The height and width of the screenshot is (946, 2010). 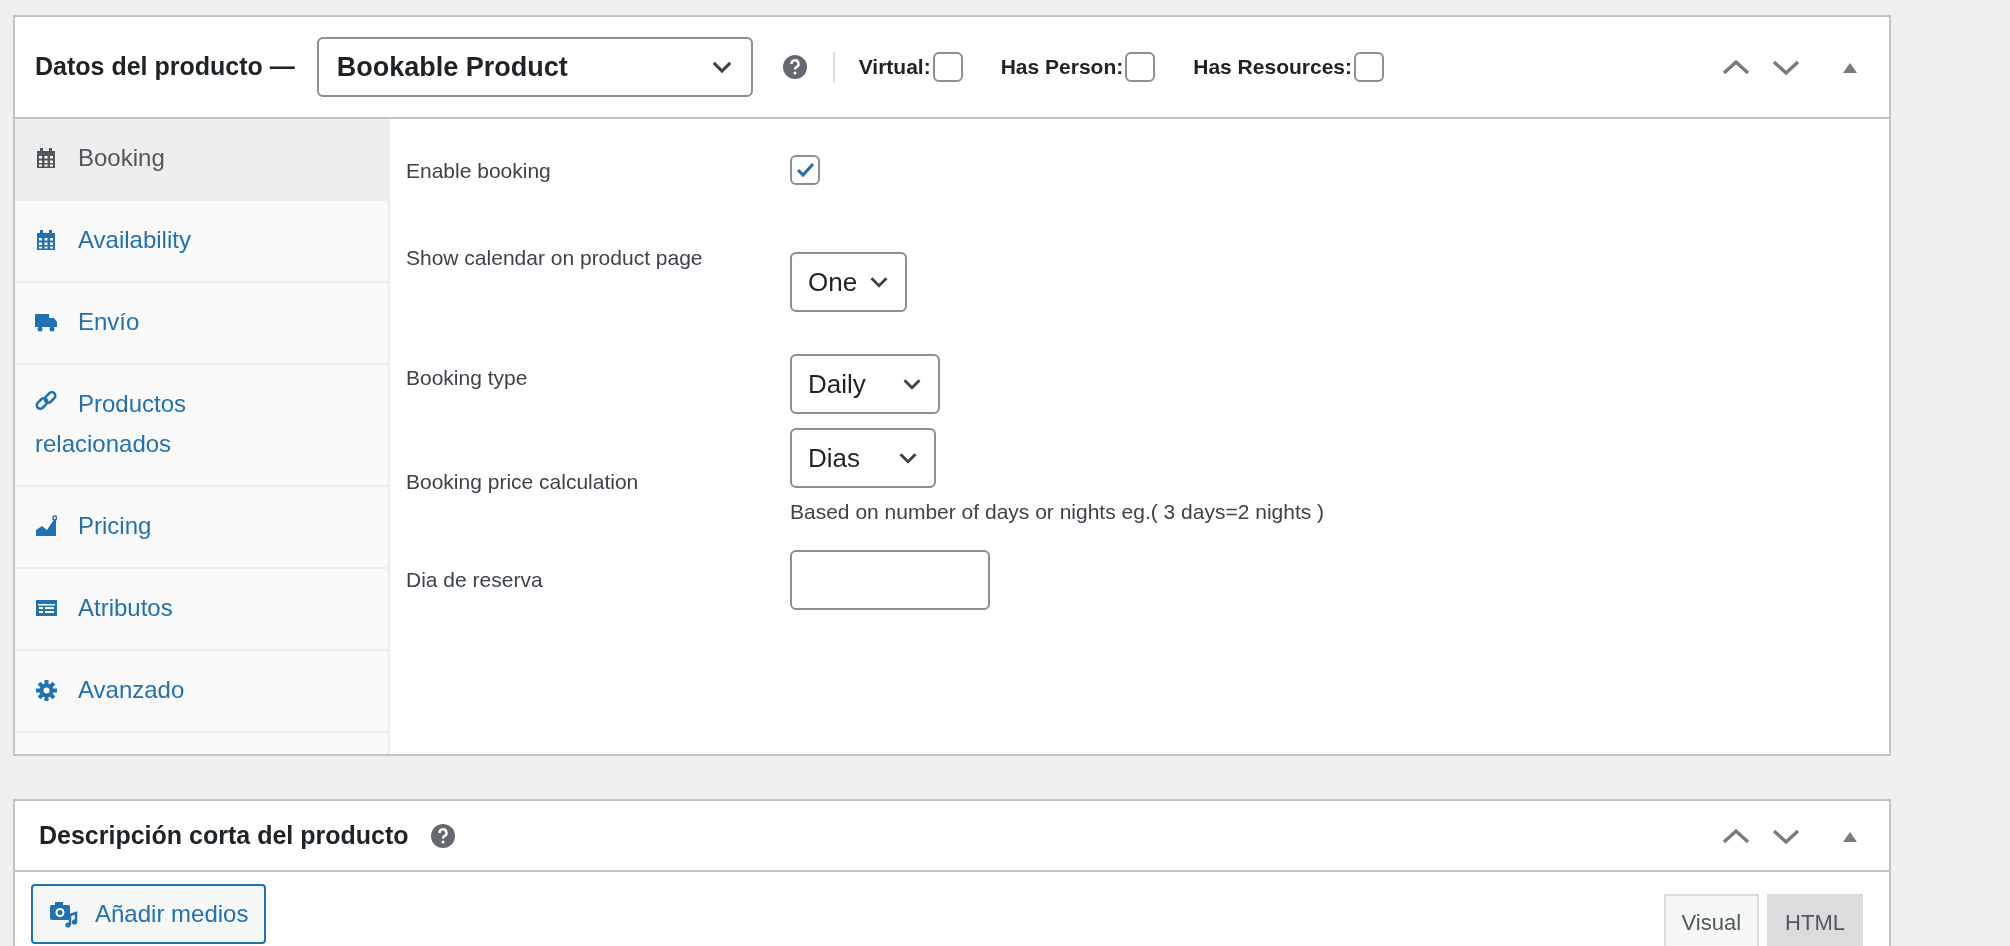 What do you see at coordinates (479, 171) in the screenshot?
I see `field-label: Enable booking` at bounding box center [479, 171].